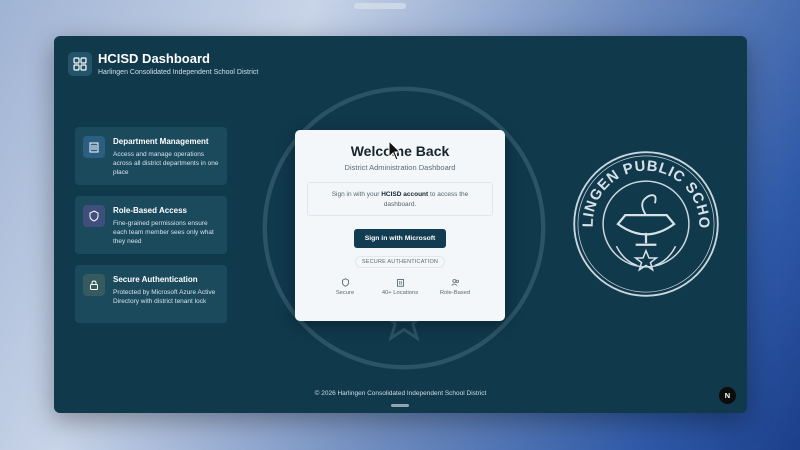 This screenshot has height=450, width=800. I want to click on lock-icon, so click(94, 285).